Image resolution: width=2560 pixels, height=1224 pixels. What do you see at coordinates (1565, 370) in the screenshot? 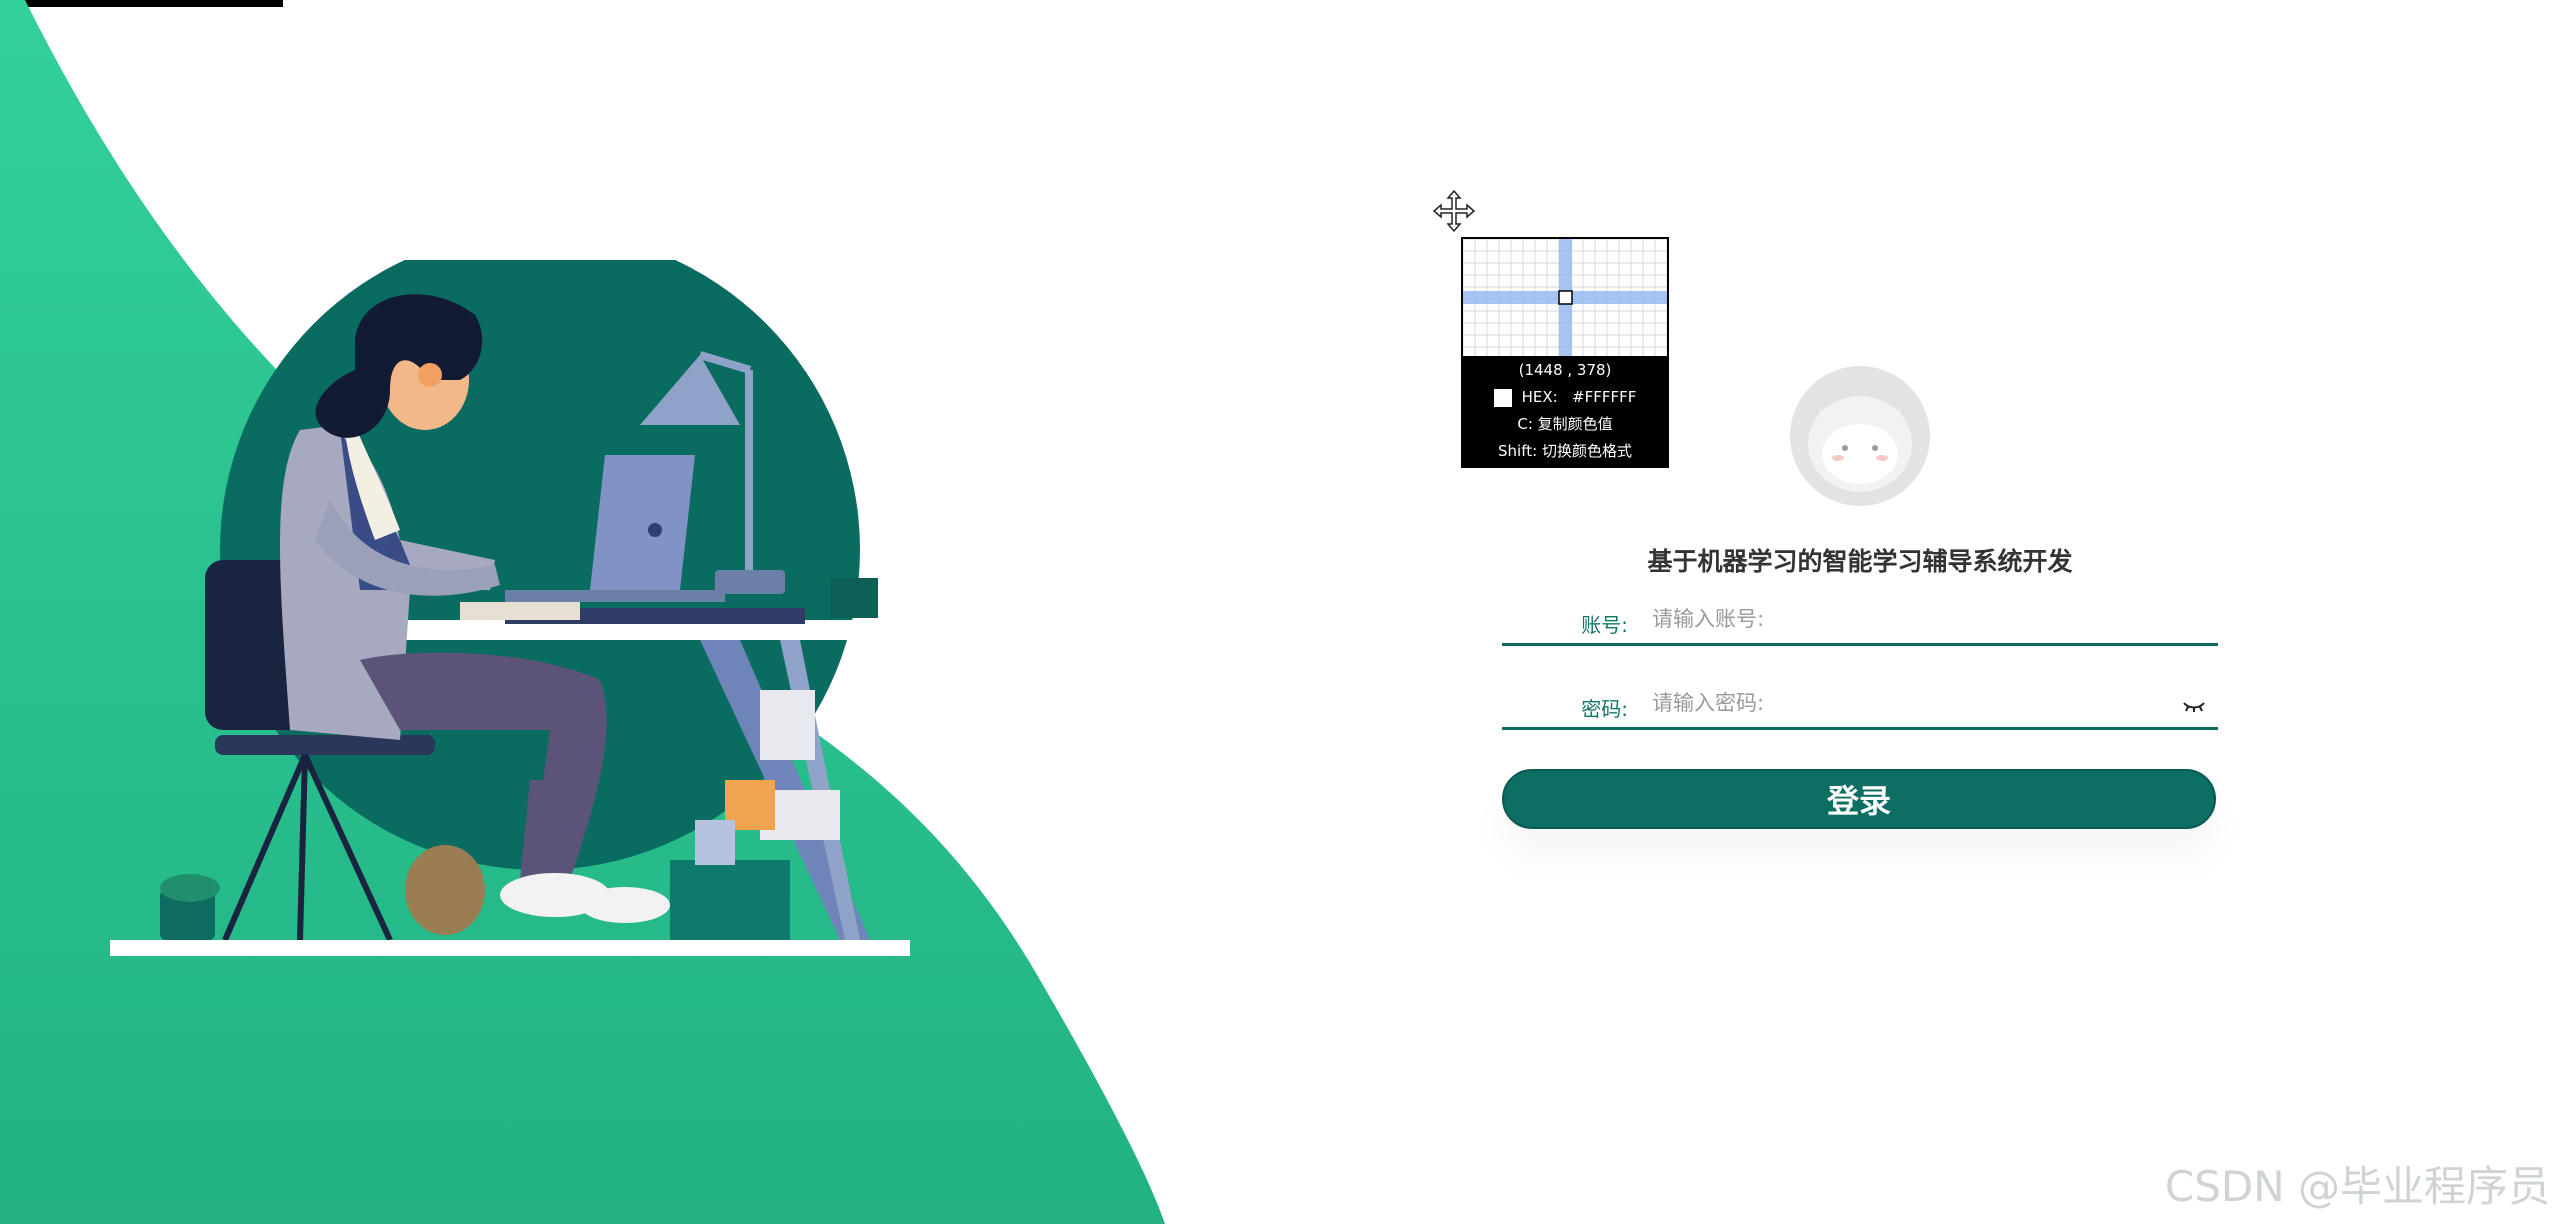
I see `picker-coords: (1448 , 378)` at bounding box center [1565, 370].